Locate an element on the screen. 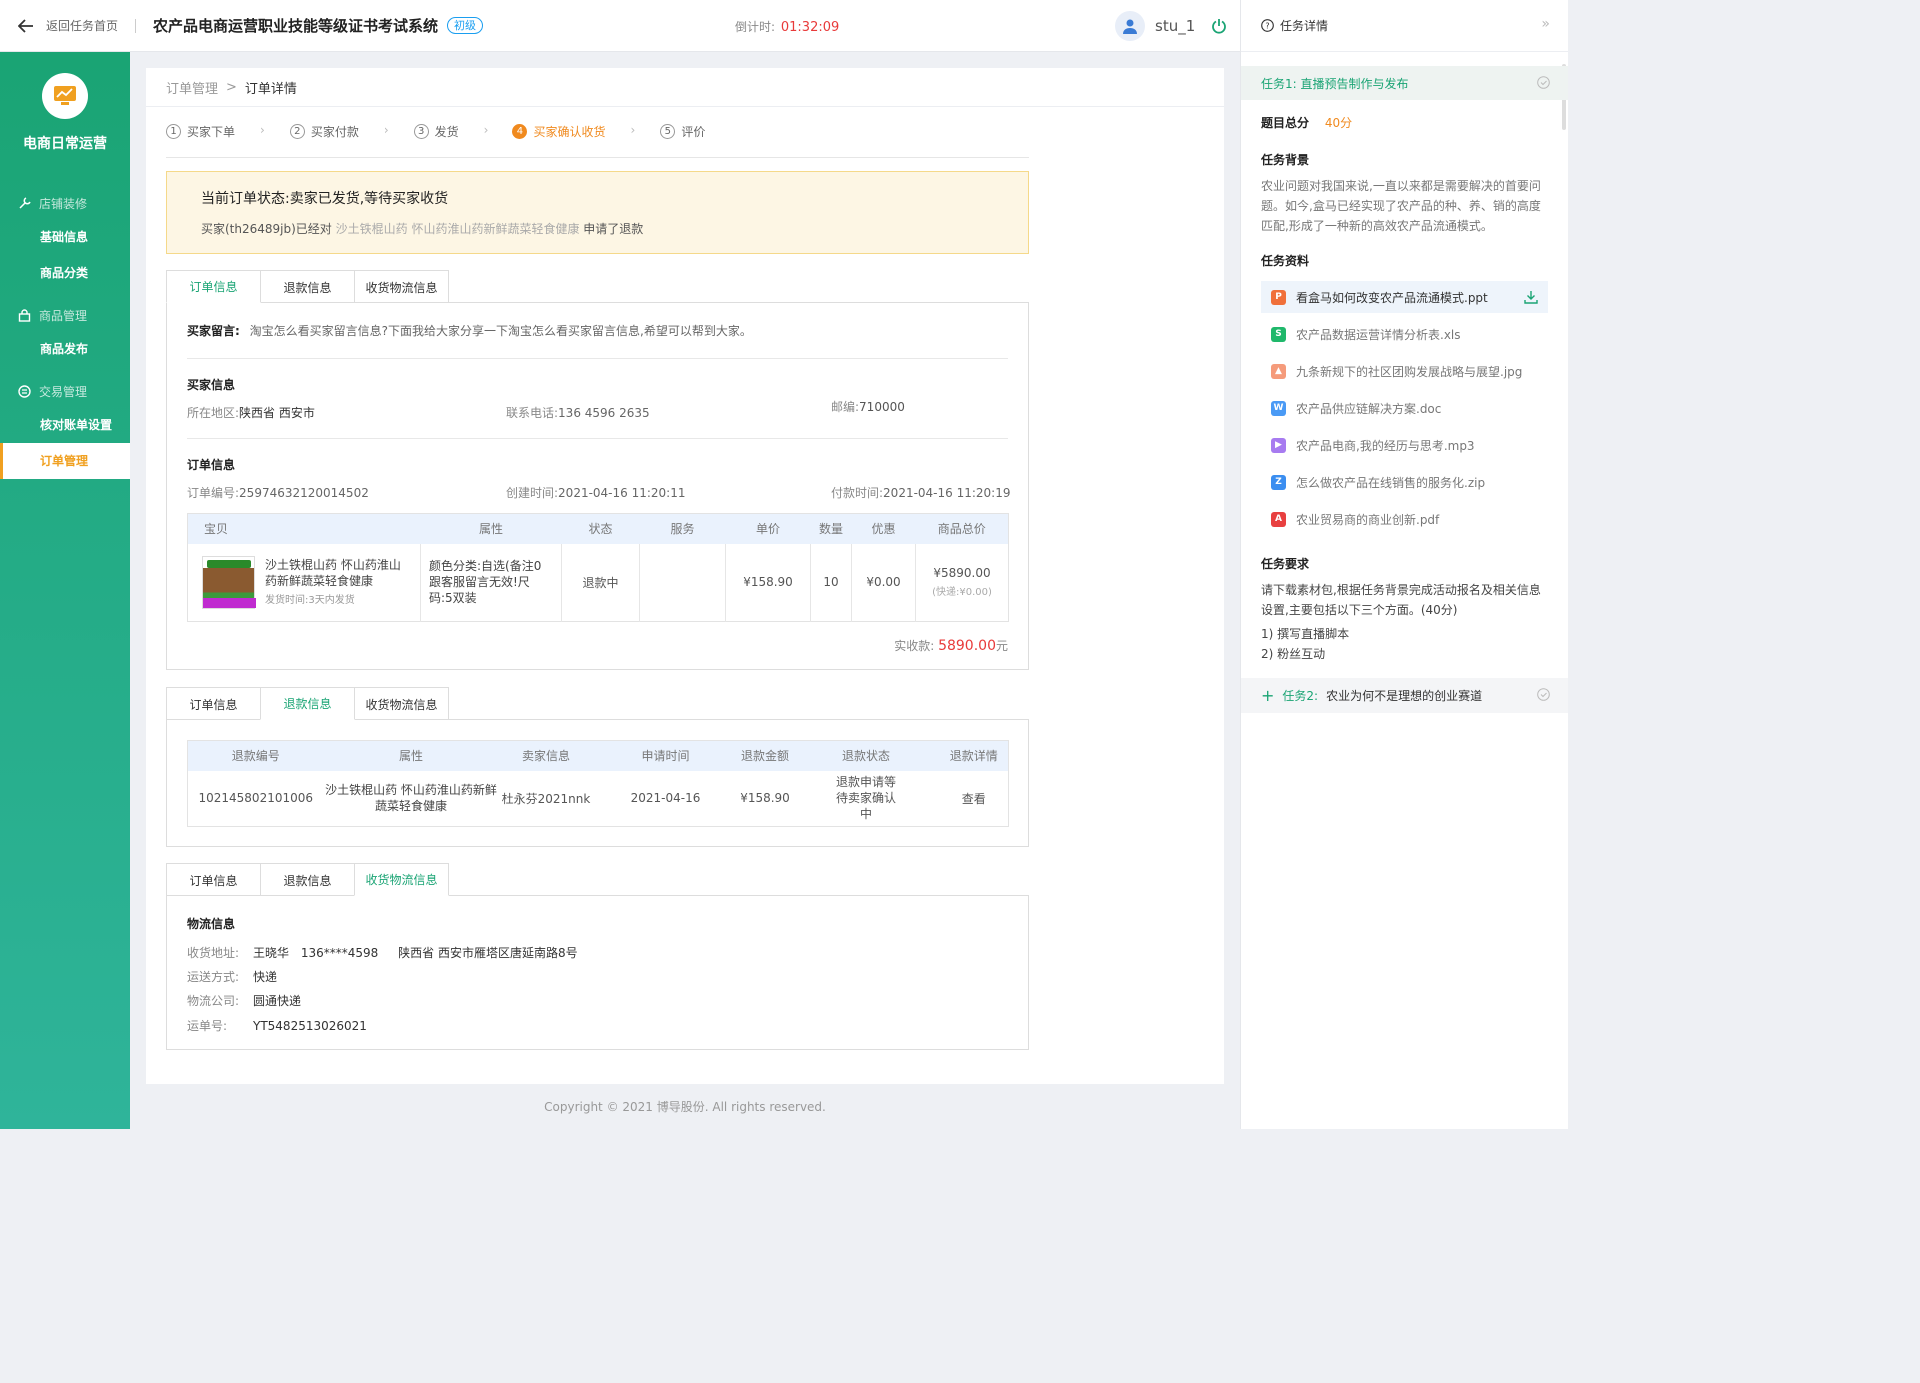  nav-item-basic-info: 基础信息 is located at coordinates (65, 237).